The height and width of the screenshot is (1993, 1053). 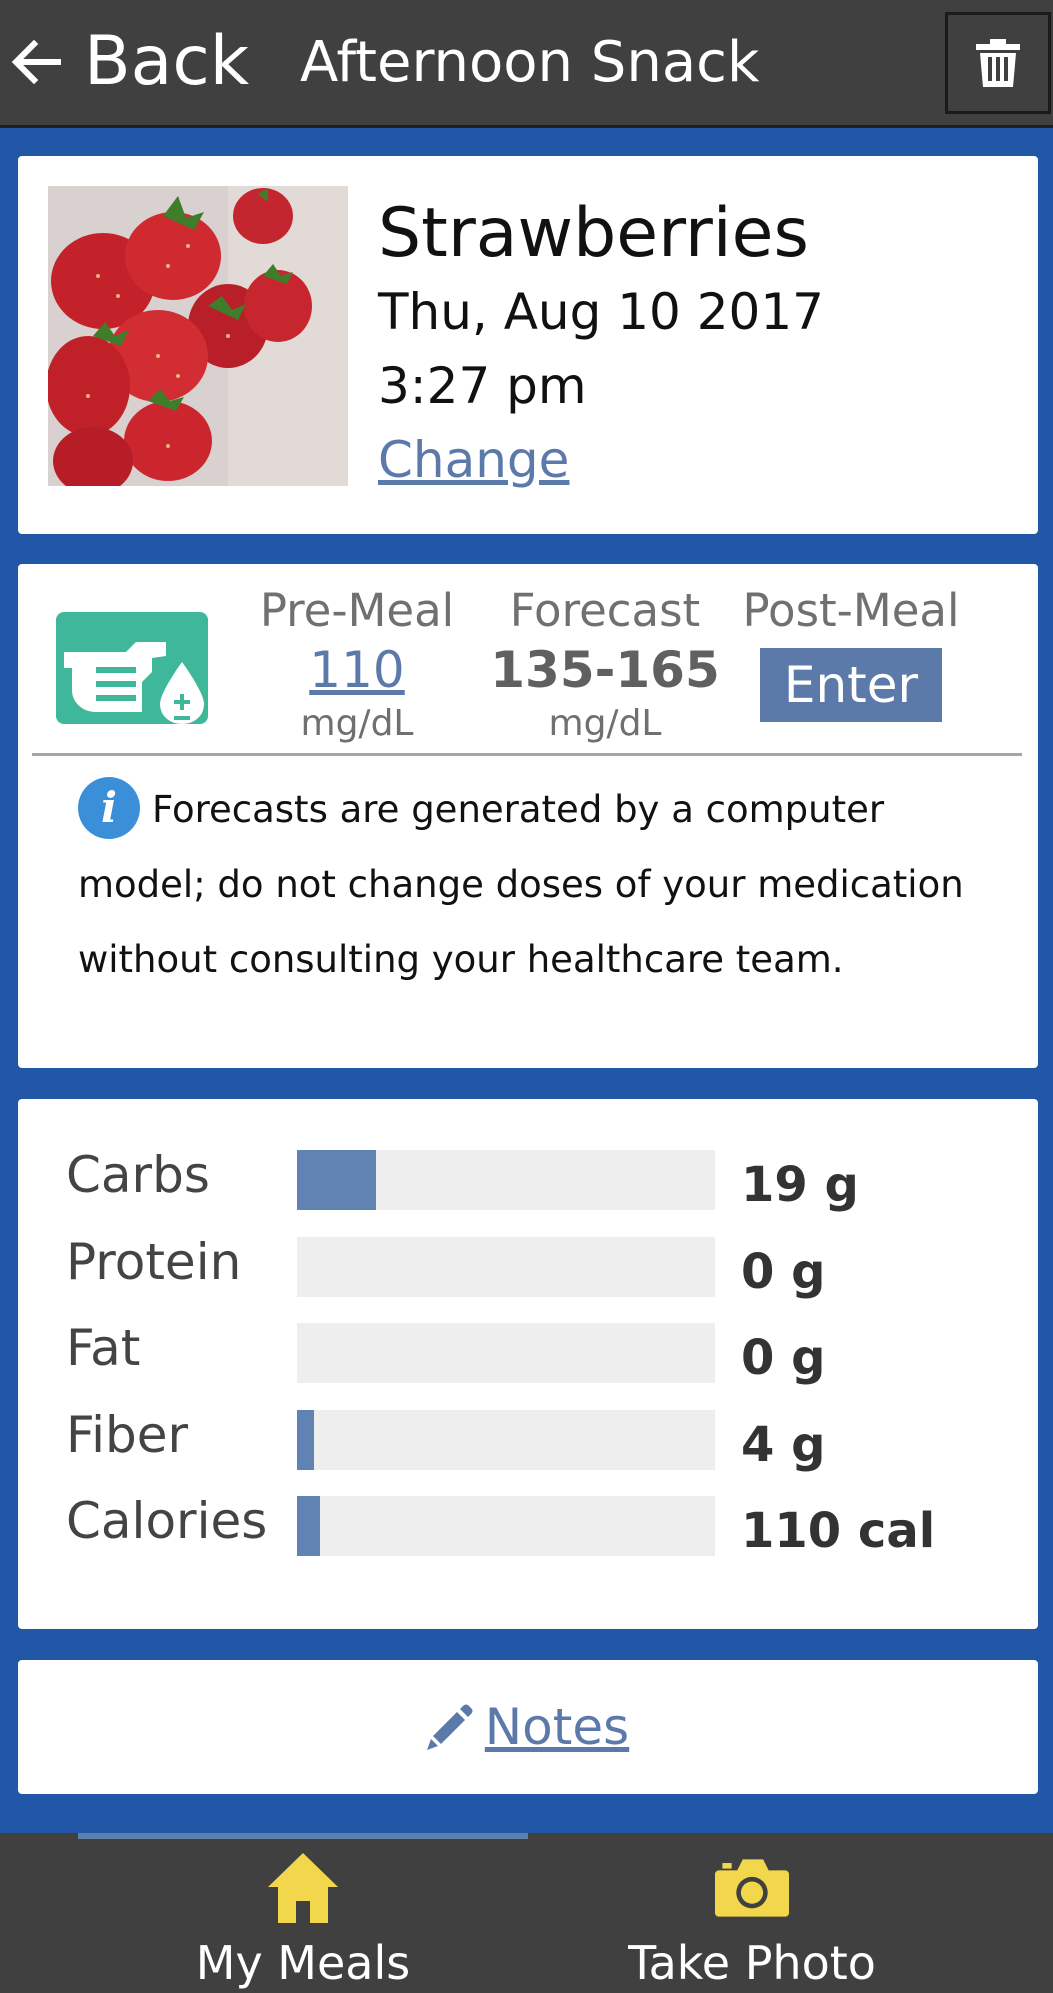 What do you see at coordinates (449, 1727) in the screenshot?
I see `pencil-icon` at bounding box center [449, 1727].